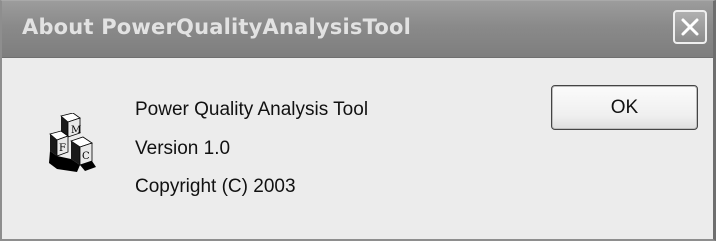 This screenshot has width=720, height=243. What do you see at coordinates (73, 143) in the screenshot?
I see `mfc-logo-icon: M F C` at bounding box center [73, 143].